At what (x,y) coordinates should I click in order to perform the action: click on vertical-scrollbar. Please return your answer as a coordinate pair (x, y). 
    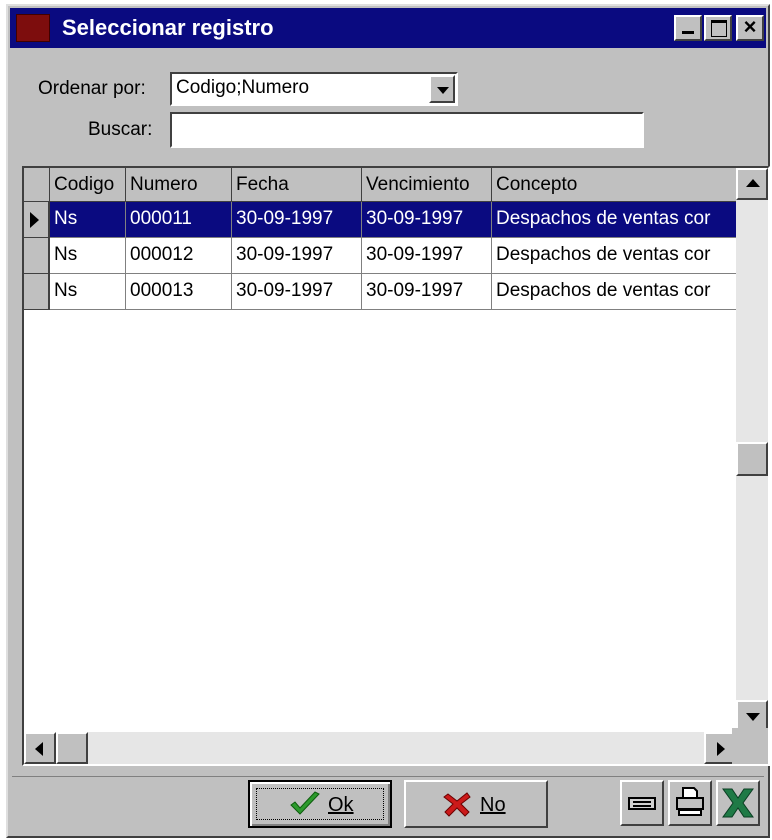
    Looking at the image, I should click on (752, 450).